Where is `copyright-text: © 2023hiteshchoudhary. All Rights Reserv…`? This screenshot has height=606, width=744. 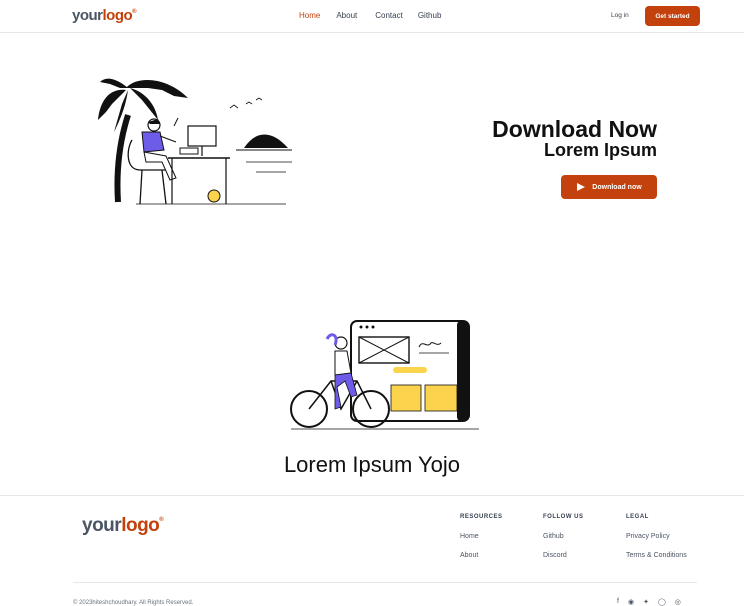
copyright-text: © 2023hiteshchoudhary. All Rights Reserv… is located at coordinates (133, 603).